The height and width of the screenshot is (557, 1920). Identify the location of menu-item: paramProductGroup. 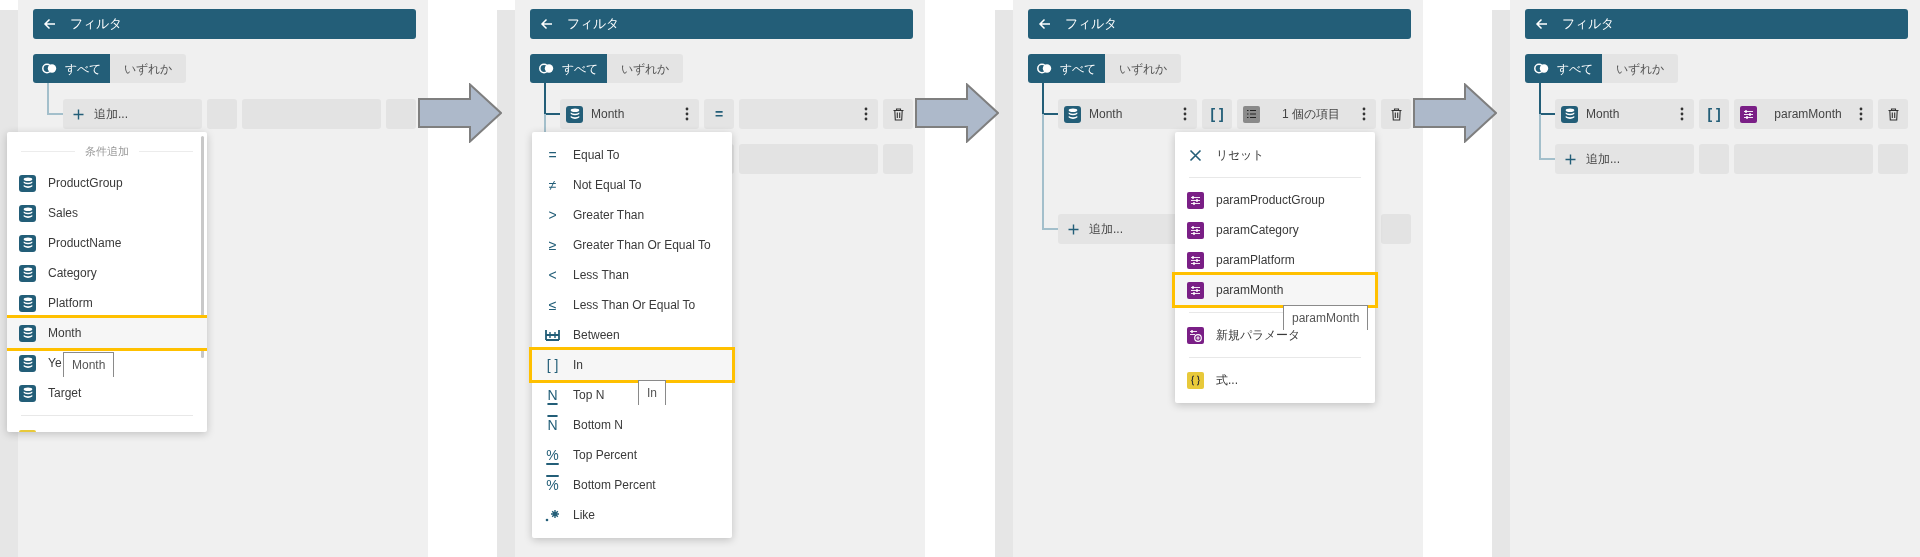
(1256, 200).